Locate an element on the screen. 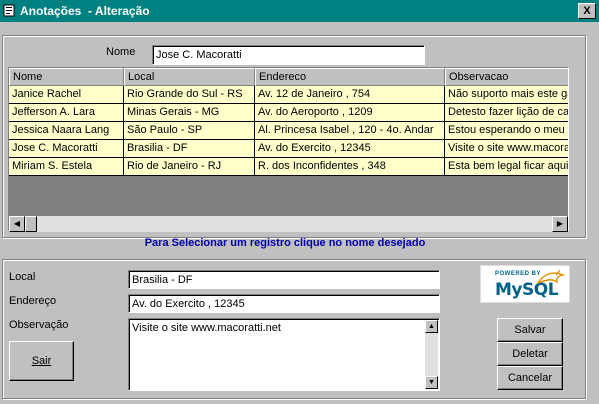 The image size is (599, 404). salvar-button-label: Salvar is located at coordinates (530, 330).